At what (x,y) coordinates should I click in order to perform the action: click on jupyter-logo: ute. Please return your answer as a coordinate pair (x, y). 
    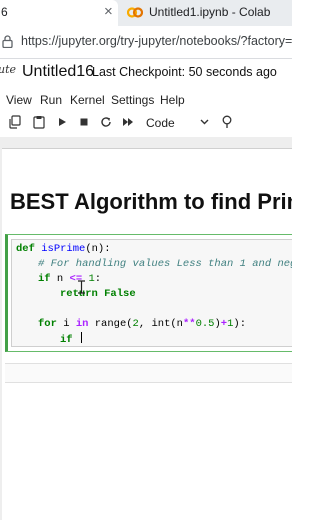
    Looking at the image, I should click on (8, 69).